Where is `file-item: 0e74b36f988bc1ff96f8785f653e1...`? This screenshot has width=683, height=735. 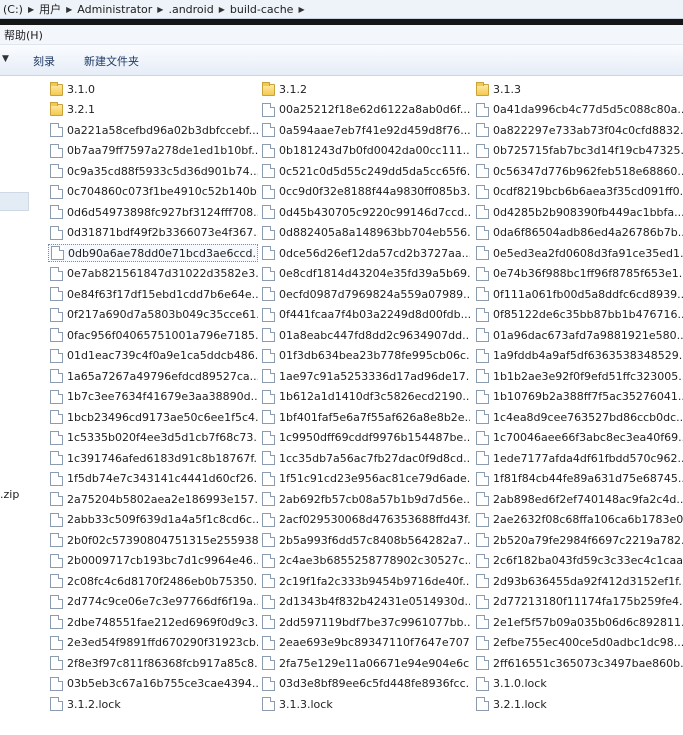
file-item: 0e74b36f988bc1ff96f8785f653e1... is located at coordinates (578, 274).